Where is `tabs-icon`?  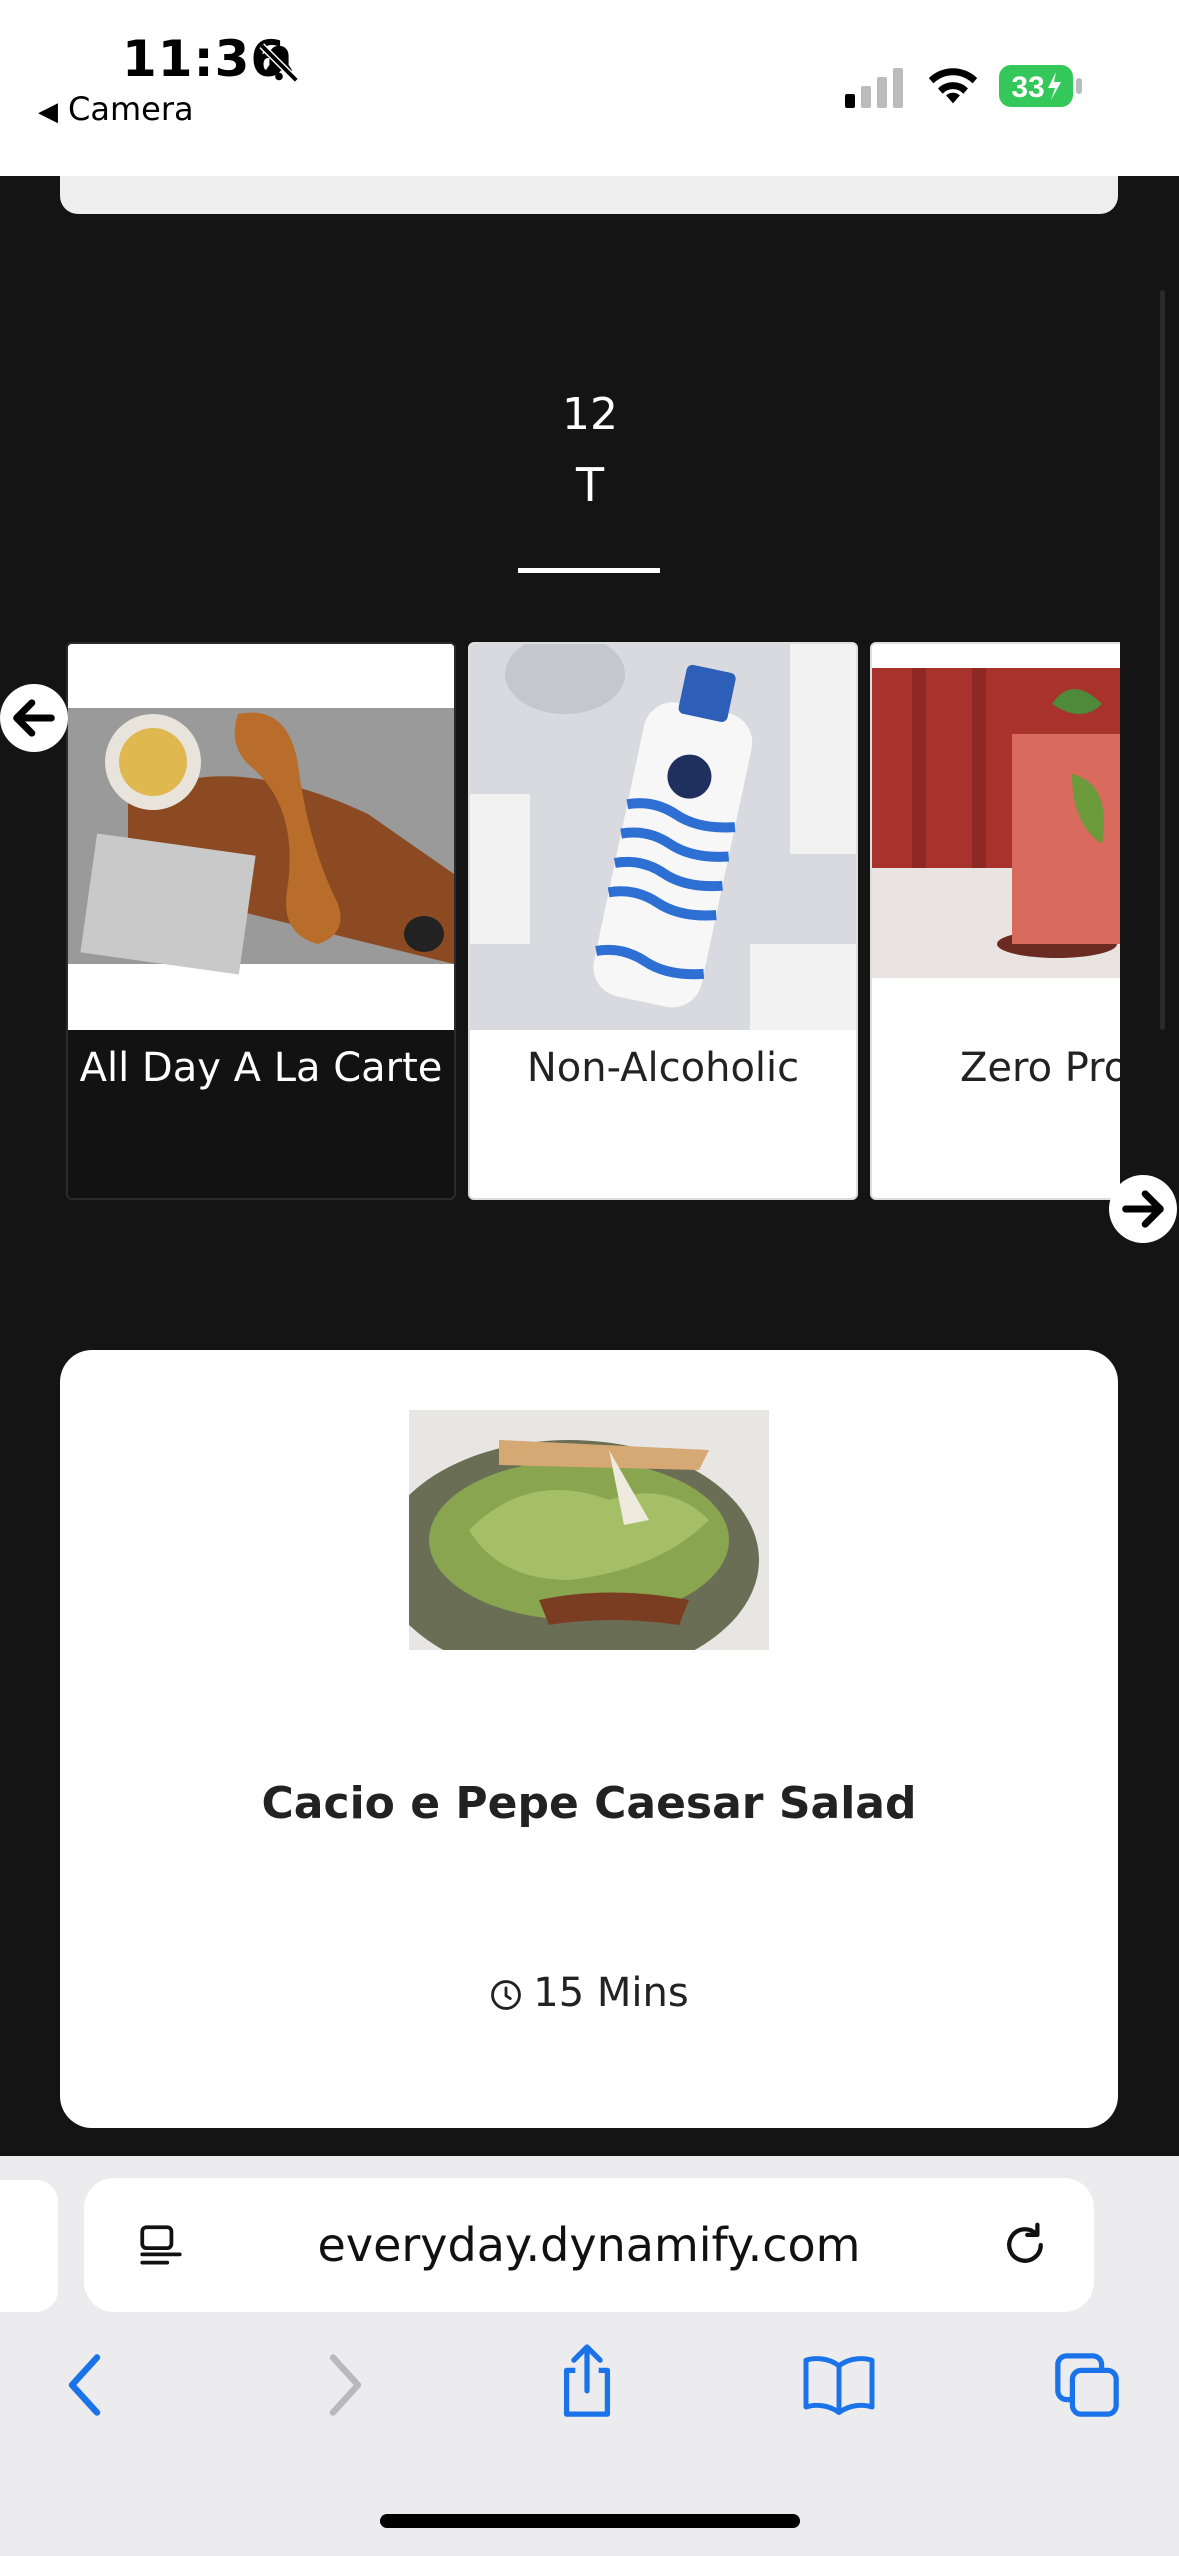 tabs-icon is located at coordinates (1087, 2385).